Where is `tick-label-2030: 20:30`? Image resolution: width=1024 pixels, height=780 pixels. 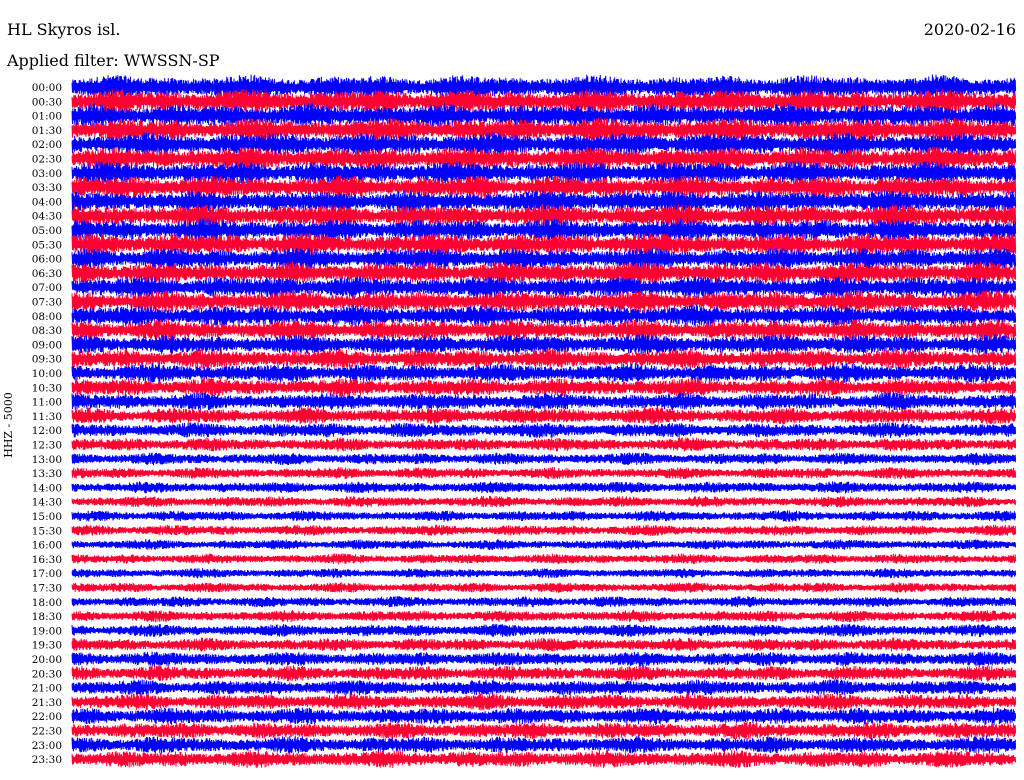
tick-label-2030: 20:30 is located at coordinates (47, 674).